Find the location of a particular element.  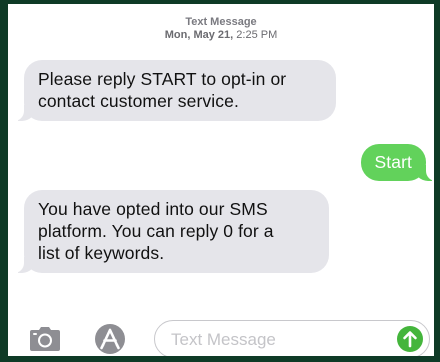

message-composer: Text Message is located at coordinates (221, 334).